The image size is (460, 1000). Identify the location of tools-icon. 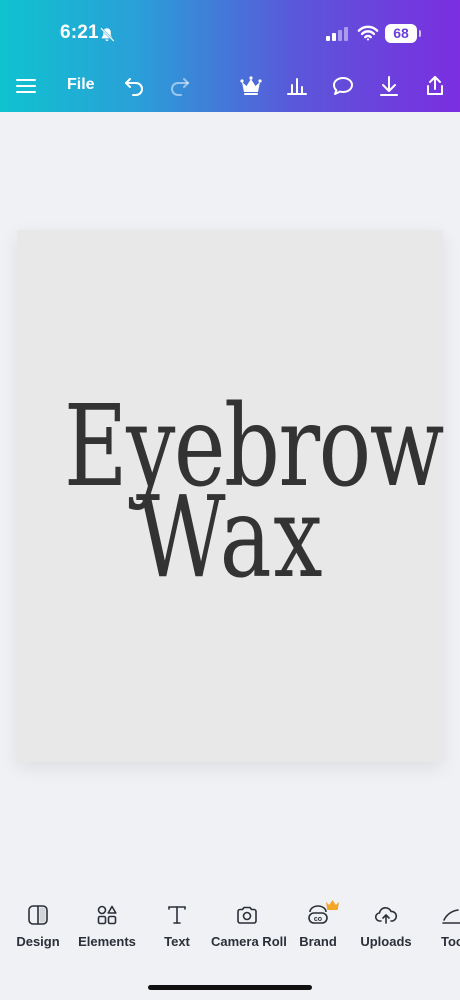
(450, 915).